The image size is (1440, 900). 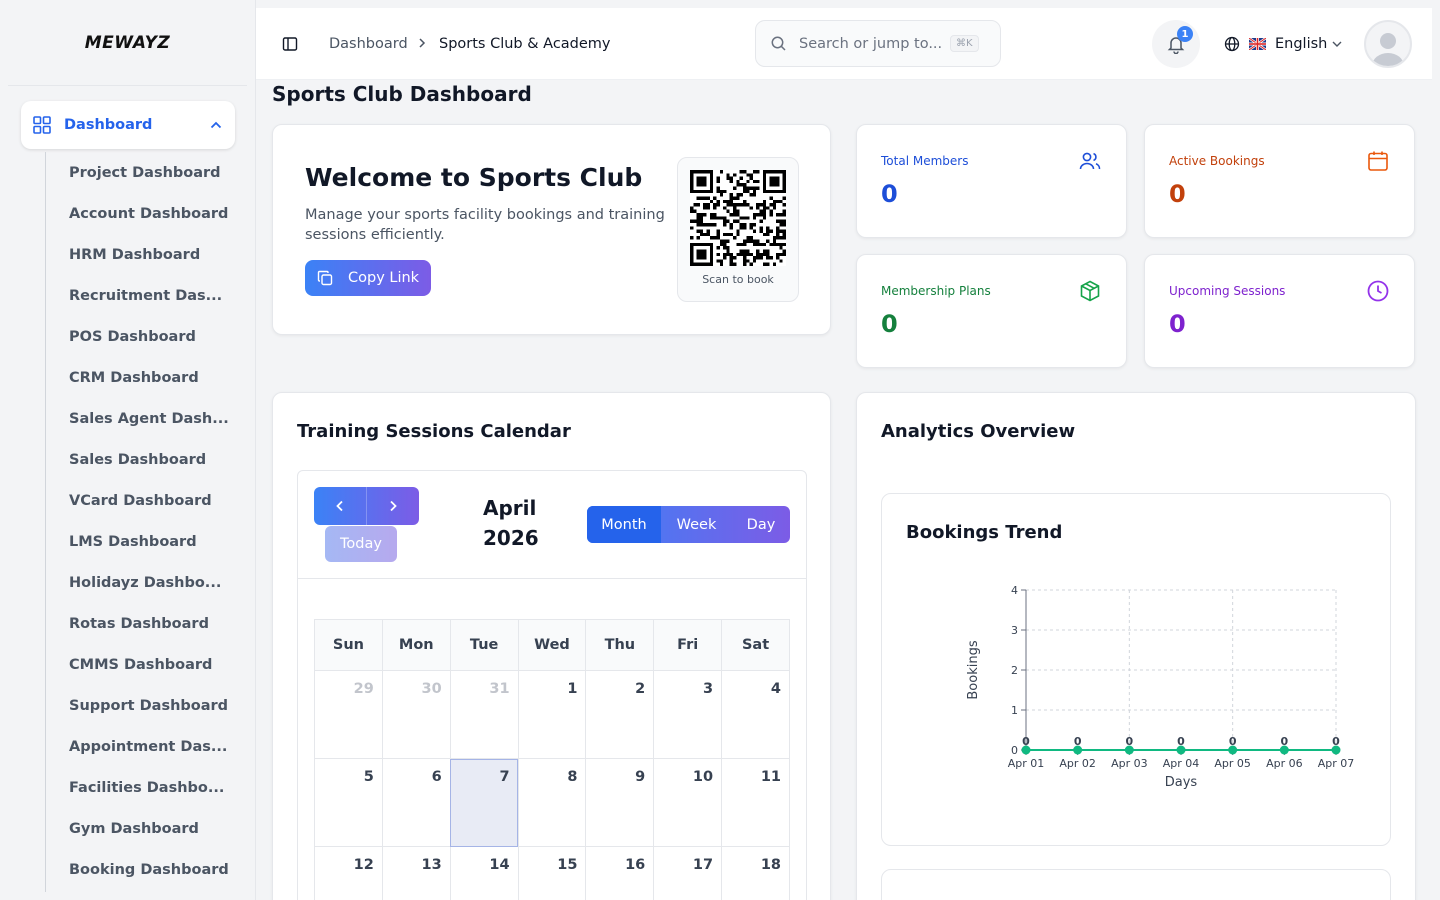 What do you see at coordinates (140, 459) in the screenshot?
I see `sidebar-item: Sales Dashboard` at bounding box center [140, 459].